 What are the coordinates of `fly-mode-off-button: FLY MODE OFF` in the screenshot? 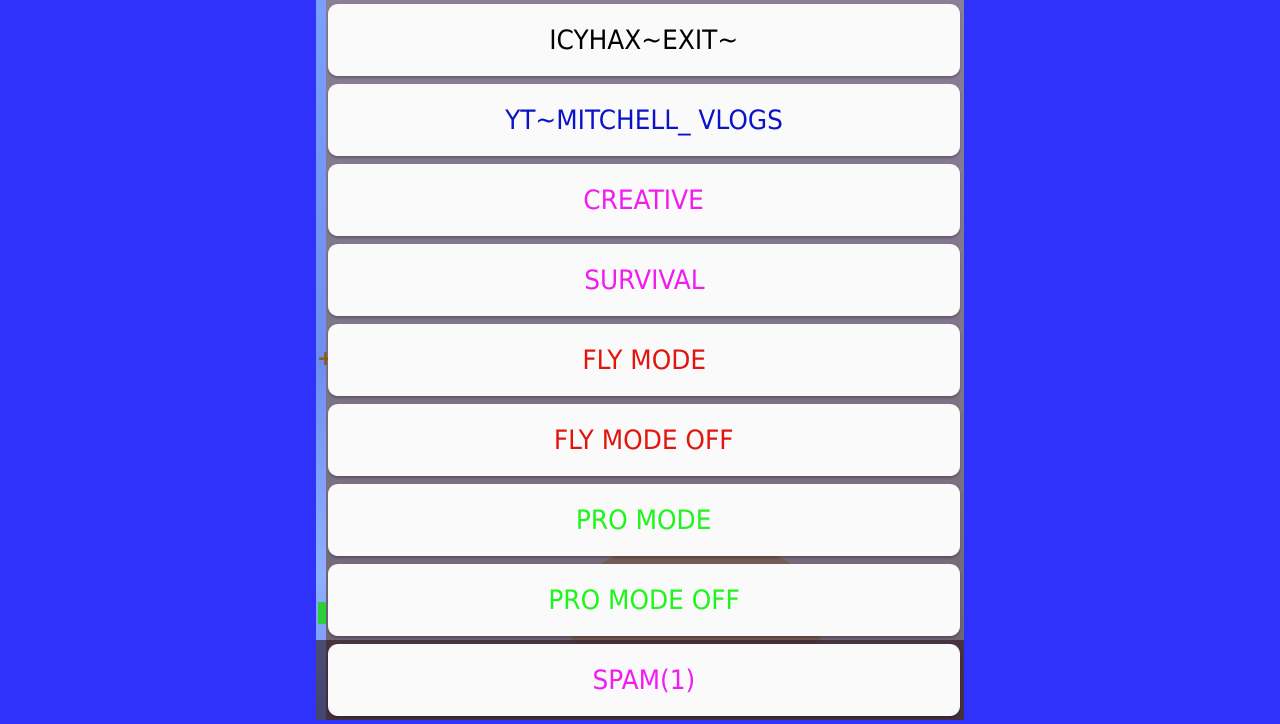 It's located at (644, 440).